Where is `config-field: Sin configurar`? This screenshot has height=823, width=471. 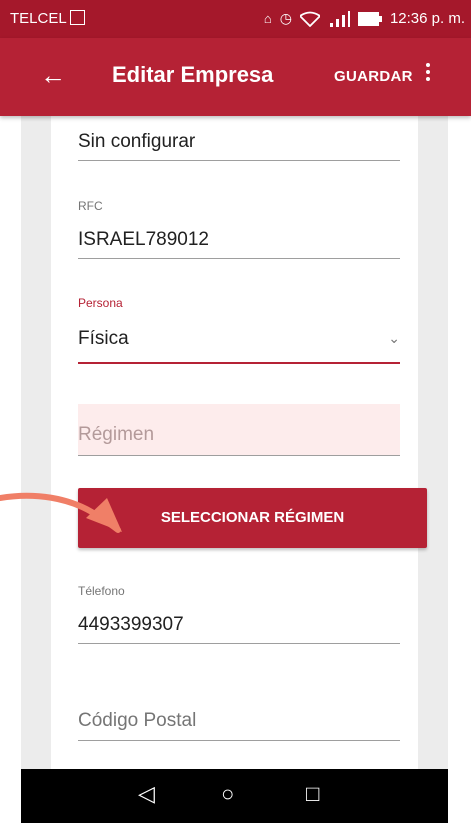
config-field: Sin configurar is located at coordinates (239, 138).